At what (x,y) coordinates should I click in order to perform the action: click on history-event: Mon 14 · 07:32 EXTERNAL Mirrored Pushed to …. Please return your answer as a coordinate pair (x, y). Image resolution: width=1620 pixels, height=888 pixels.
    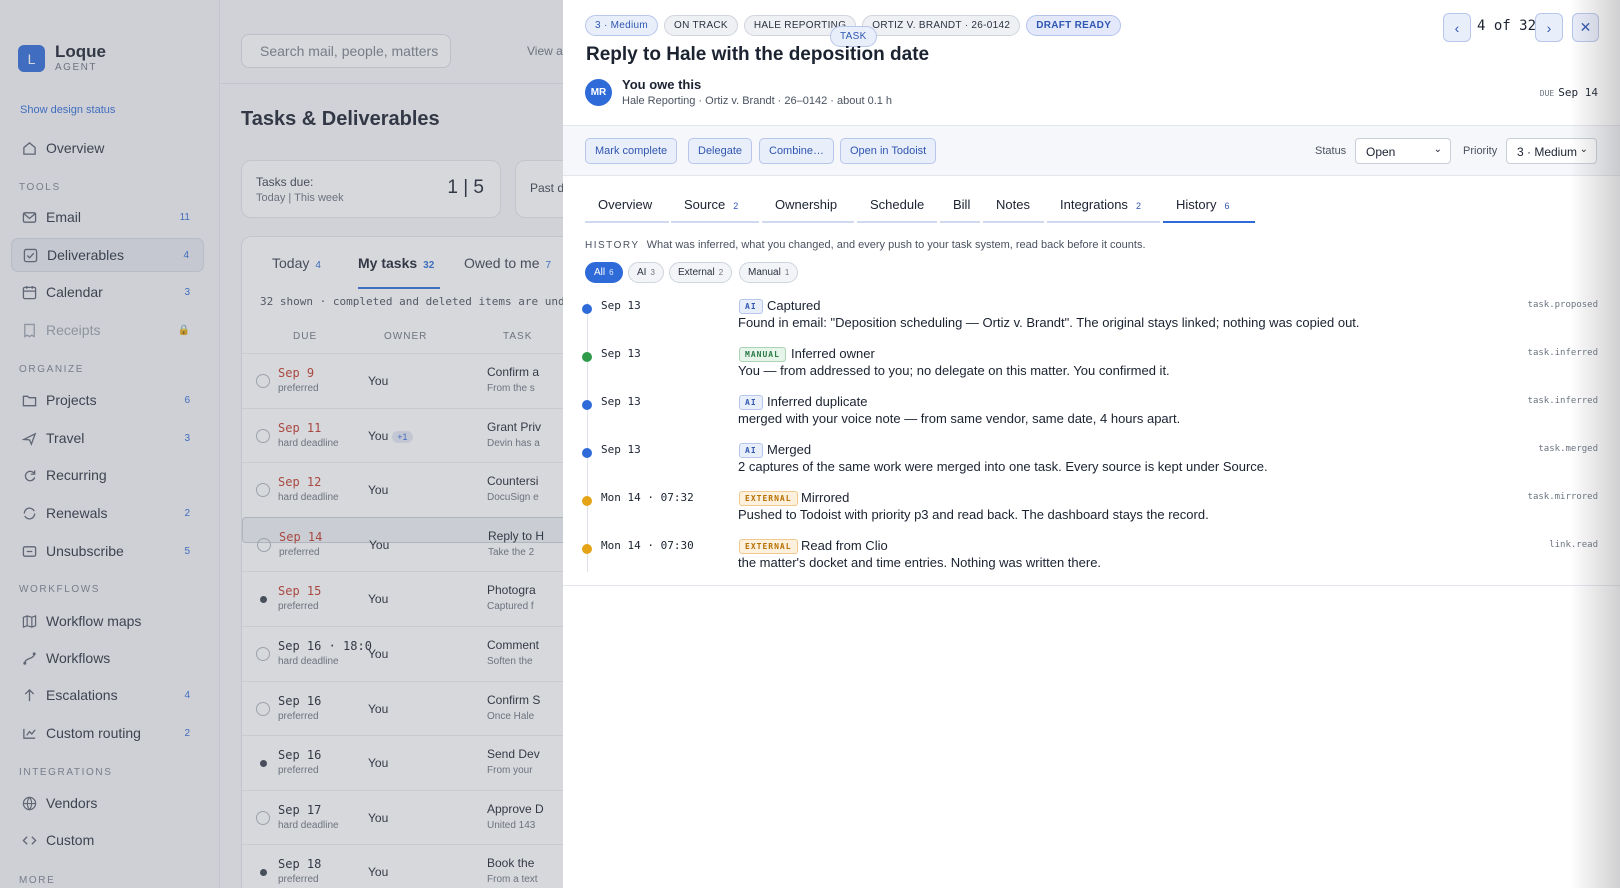
    Looking at the image, I should click on (1091, 514).